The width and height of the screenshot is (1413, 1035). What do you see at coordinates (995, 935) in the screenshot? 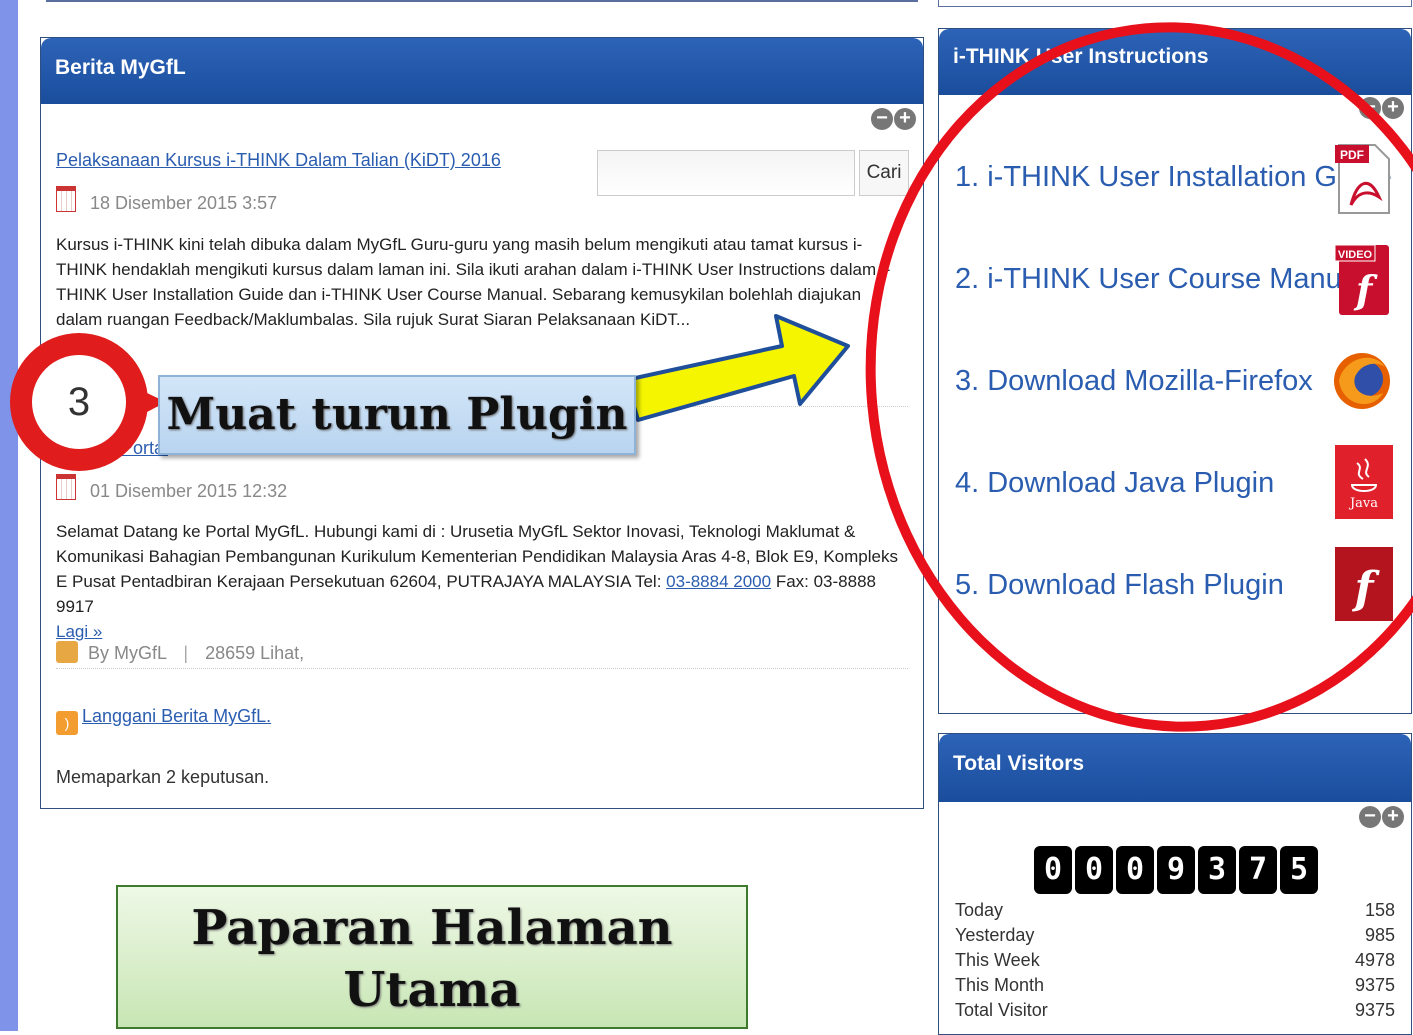
I see `stat-label: Yesterday` at bounding box center [995, 935].